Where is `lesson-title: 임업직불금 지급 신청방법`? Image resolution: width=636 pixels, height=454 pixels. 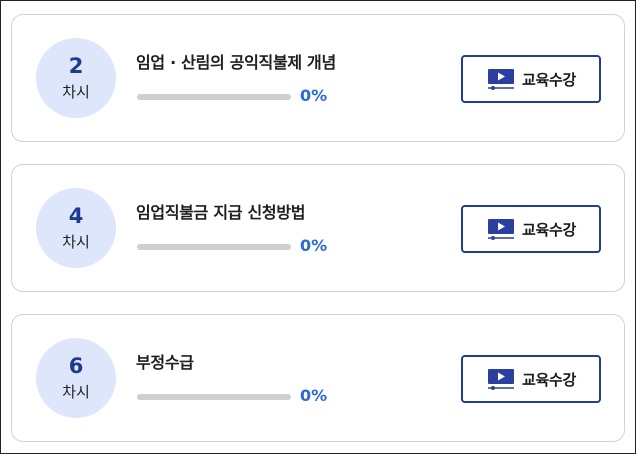
lesson-title: 임업직불금 지급 신청방법 is located at coordinates (221, 212).